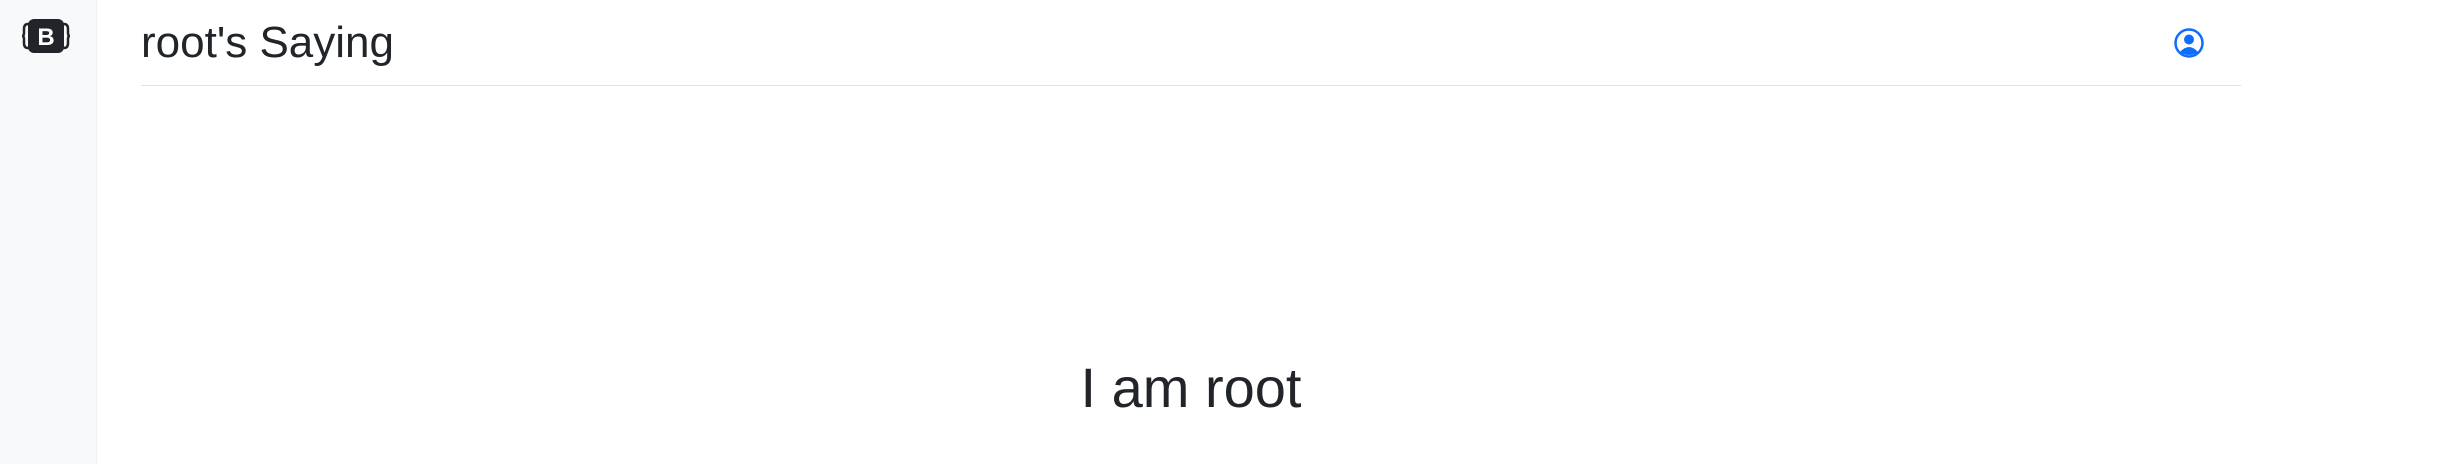  I want to click on profile-button, so click(2189, 43).